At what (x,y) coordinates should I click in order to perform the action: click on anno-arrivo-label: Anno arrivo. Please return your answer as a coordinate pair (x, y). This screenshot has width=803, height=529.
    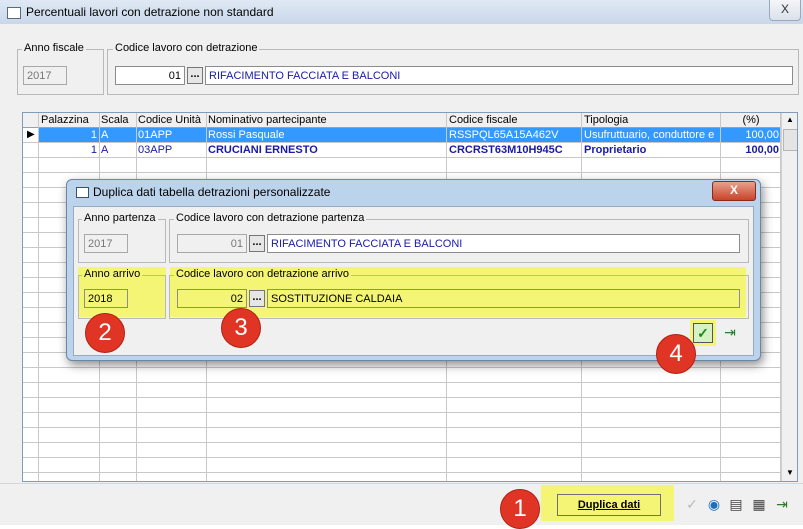
    Looking at the image, I should click on (112, 274).